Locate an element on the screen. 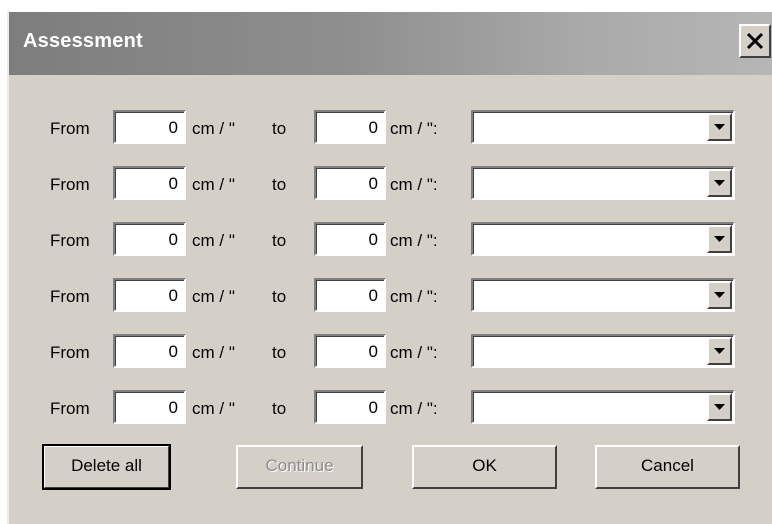  title-bar: Assessment is located at coordinates (390, 43).